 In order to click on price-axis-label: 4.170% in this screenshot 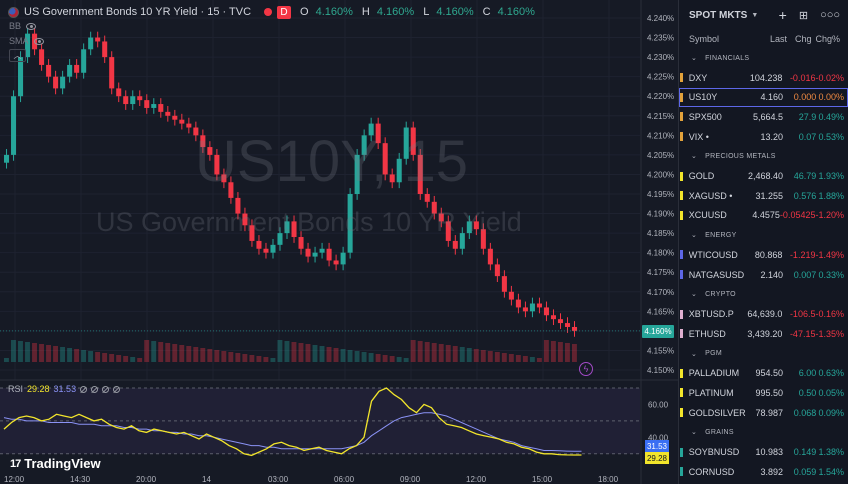, I will do `click(660, 292)`.